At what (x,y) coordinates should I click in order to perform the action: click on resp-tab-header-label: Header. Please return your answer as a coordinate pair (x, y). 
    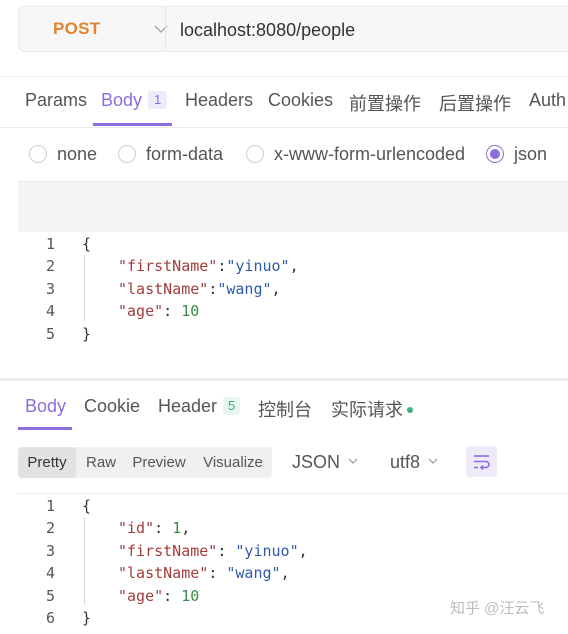
    Looking at the image, I should click on (188, 406).